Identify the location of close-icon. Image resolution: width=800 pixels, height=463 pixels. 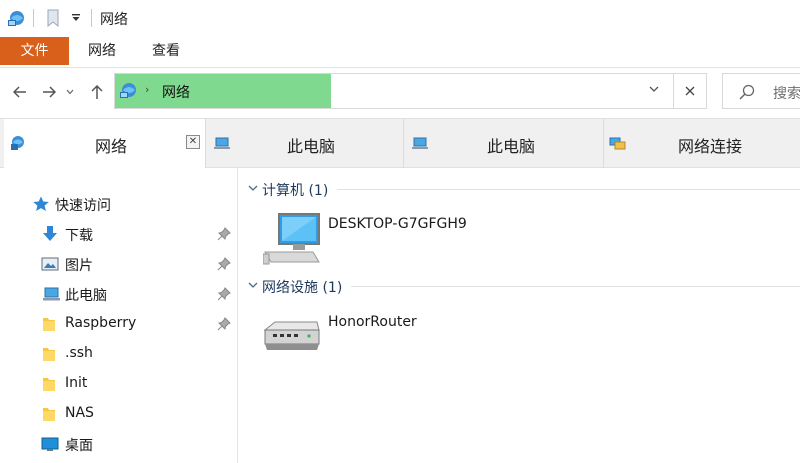
(690, 91).